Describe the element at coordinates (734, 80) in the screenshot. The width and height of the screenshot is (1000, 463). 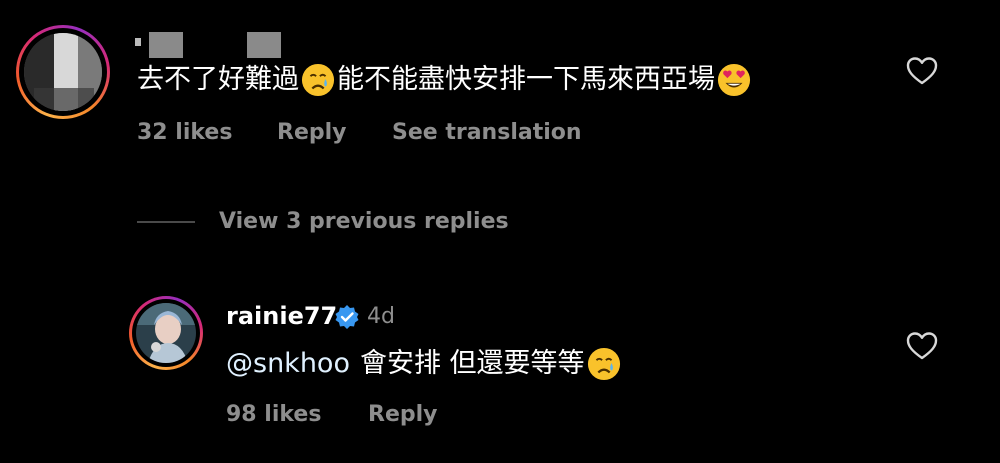
I see `heart-eyes-face-icon` at that location.